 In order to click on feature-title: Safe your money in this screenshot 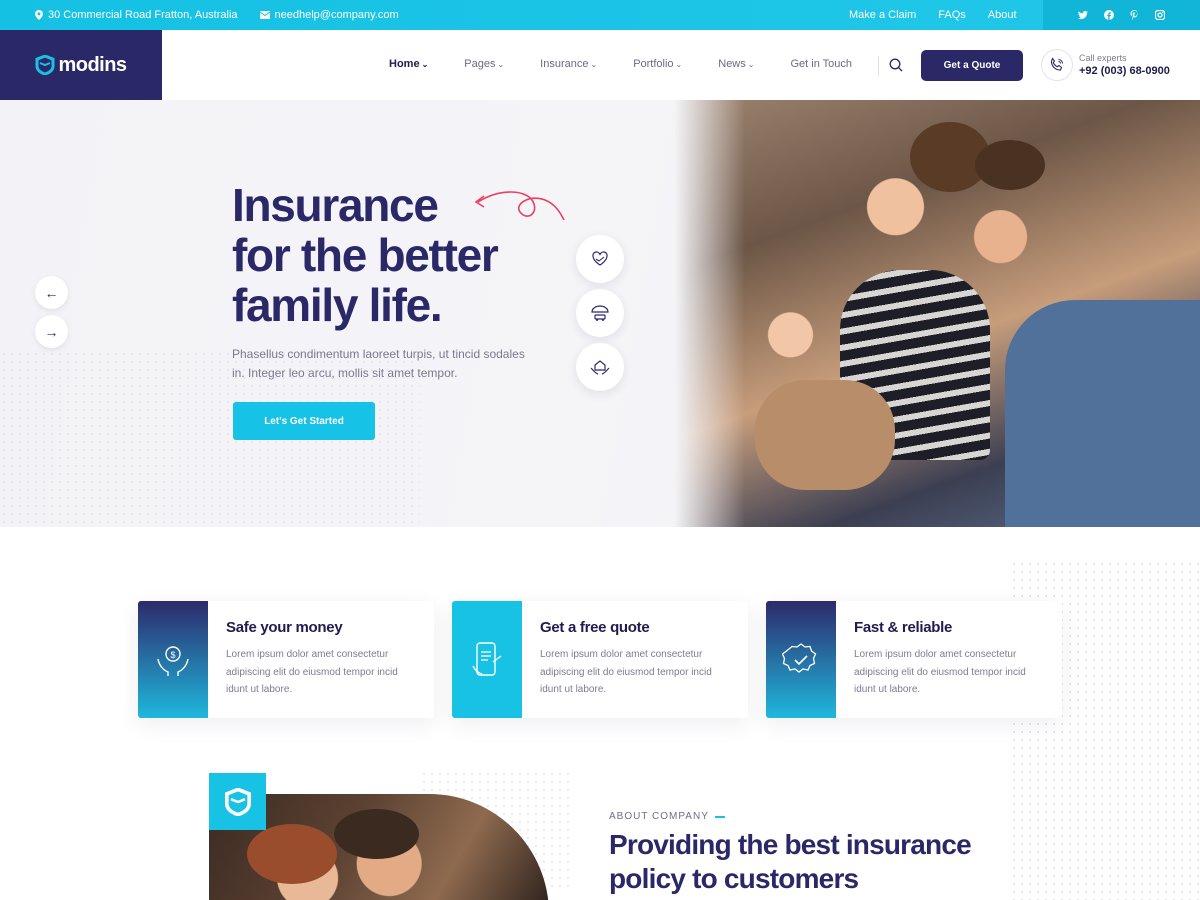, I will do `click(284, 627)`.